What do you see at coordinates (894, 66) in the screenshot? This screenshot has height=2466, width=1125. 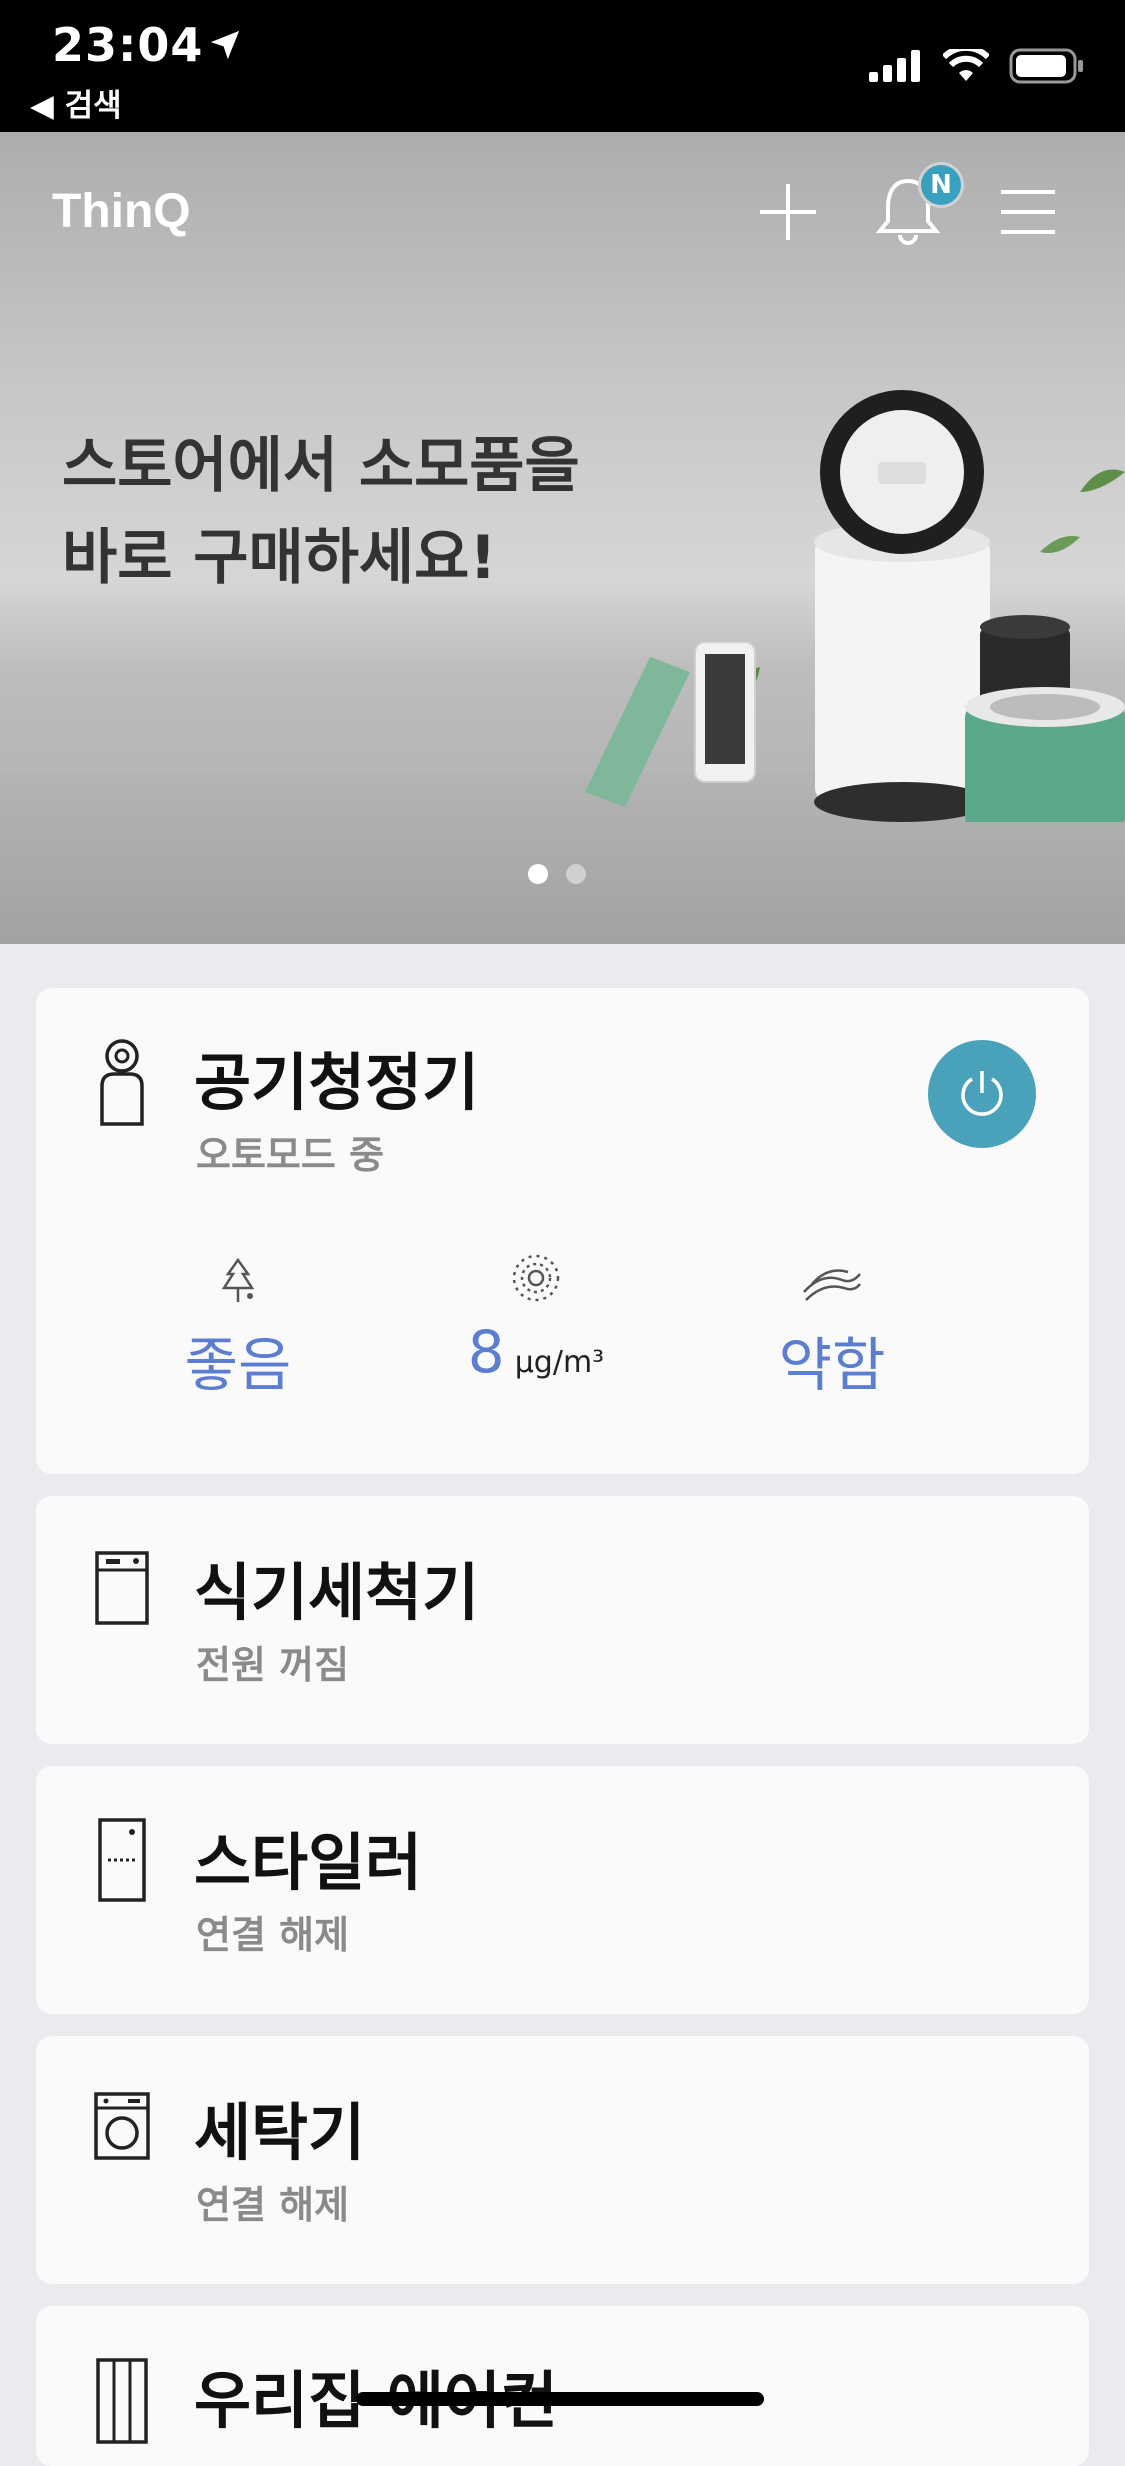 I see `cellular-signal-icon` at bounding box center [894, 66].